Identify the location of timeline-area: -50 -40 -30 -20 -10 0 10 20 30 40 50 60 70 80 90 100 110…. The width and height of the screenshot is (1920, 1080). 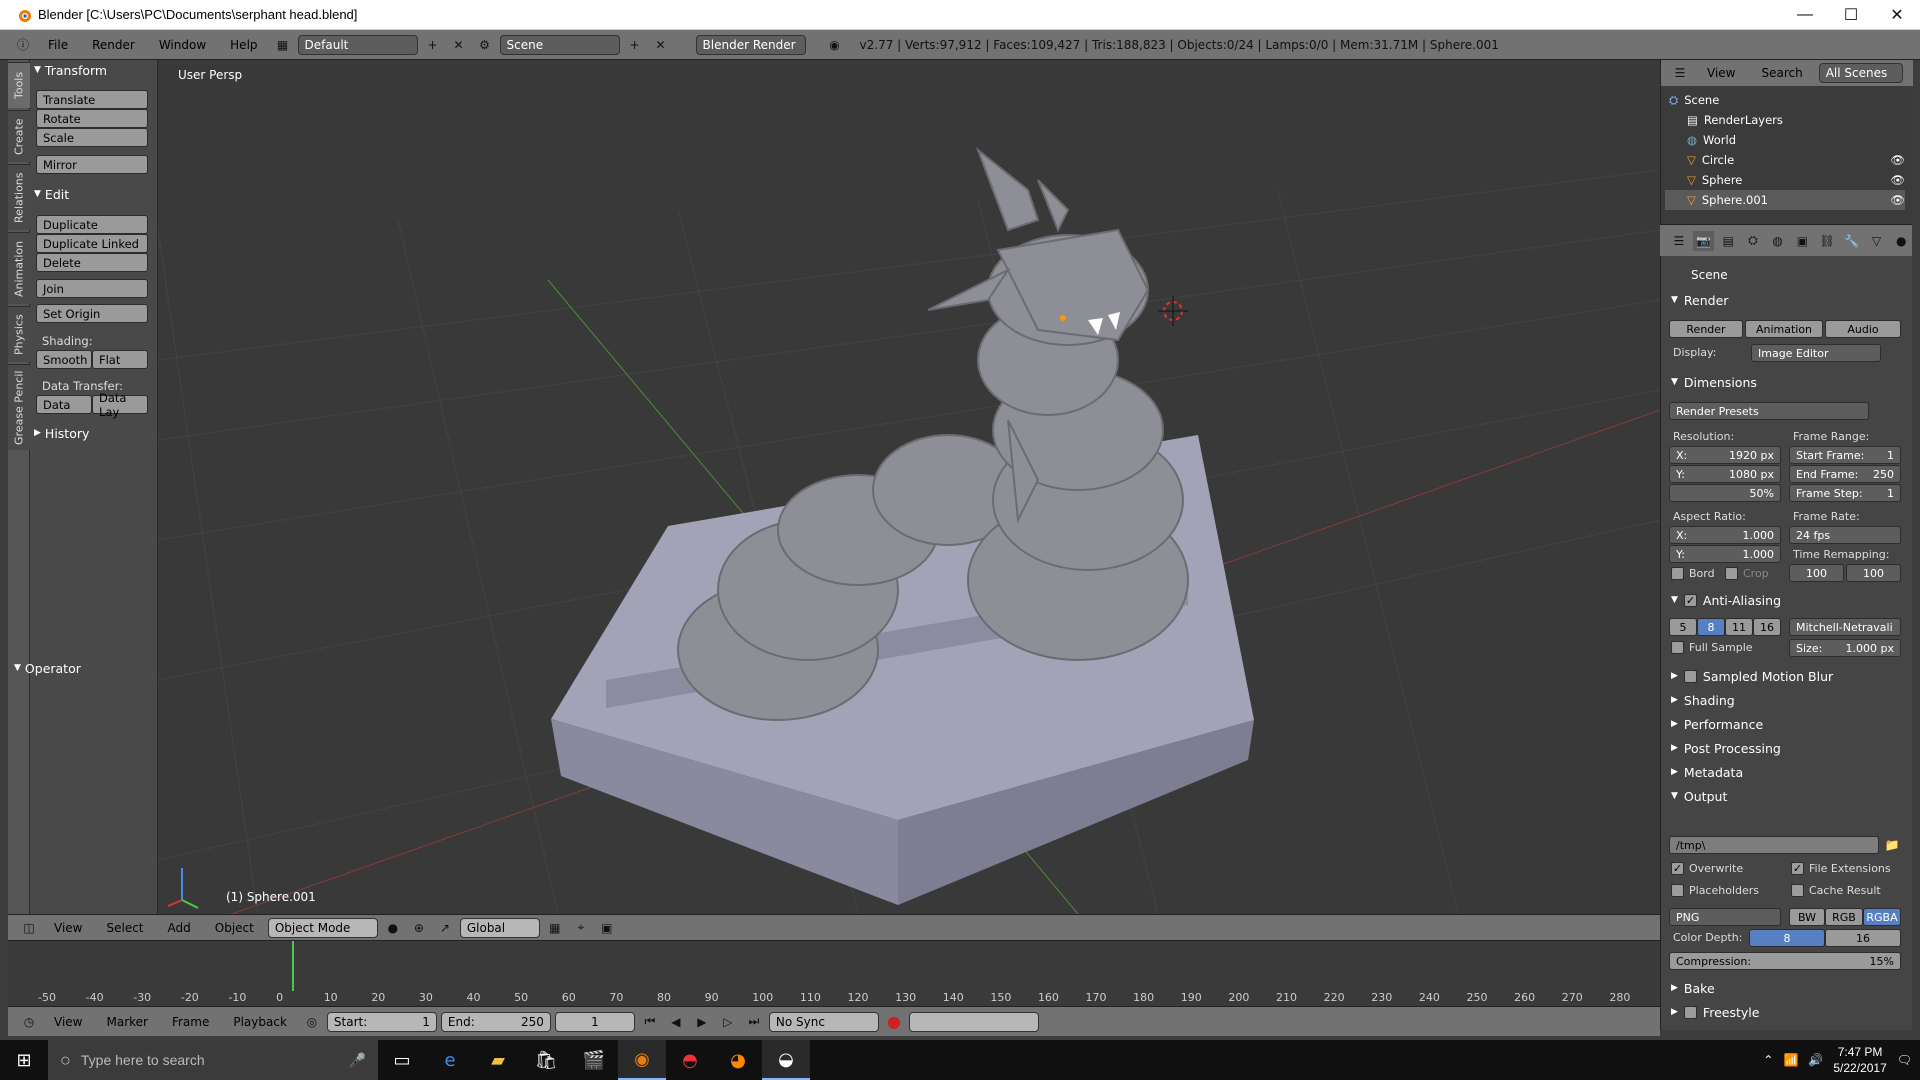
(834, 978).